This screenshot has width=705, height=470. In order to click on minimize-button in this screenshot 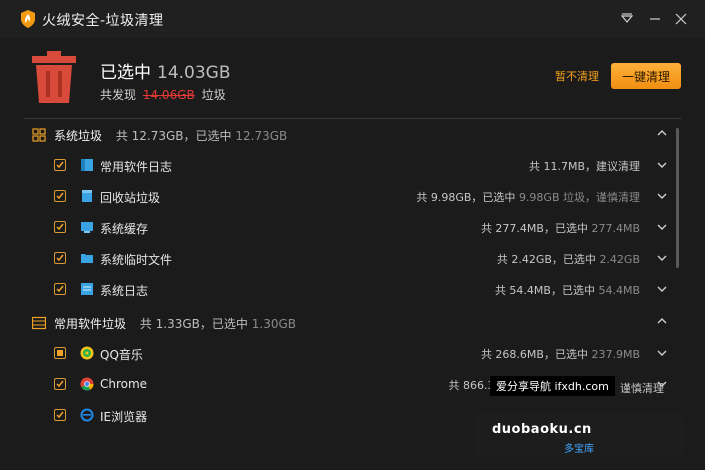, I will do `click(655, 19)`.